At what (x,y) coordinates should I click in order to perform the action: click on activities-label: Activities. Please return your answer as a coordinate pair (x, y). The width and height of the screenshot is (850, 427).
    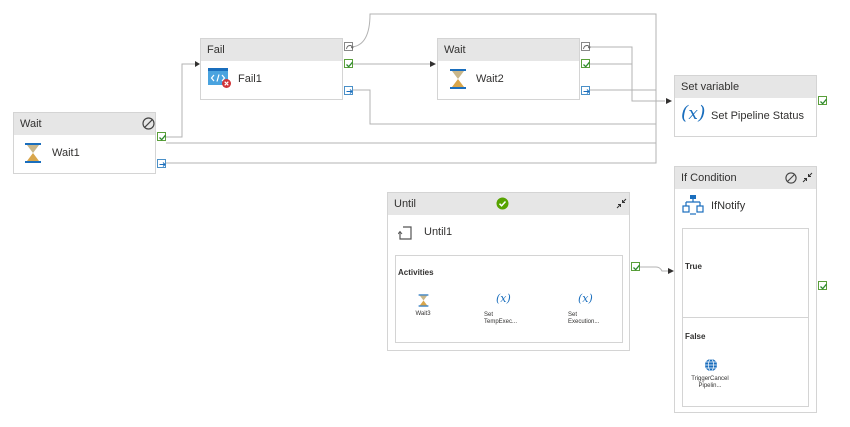
    Looking at the image, I should click on (416, 272).